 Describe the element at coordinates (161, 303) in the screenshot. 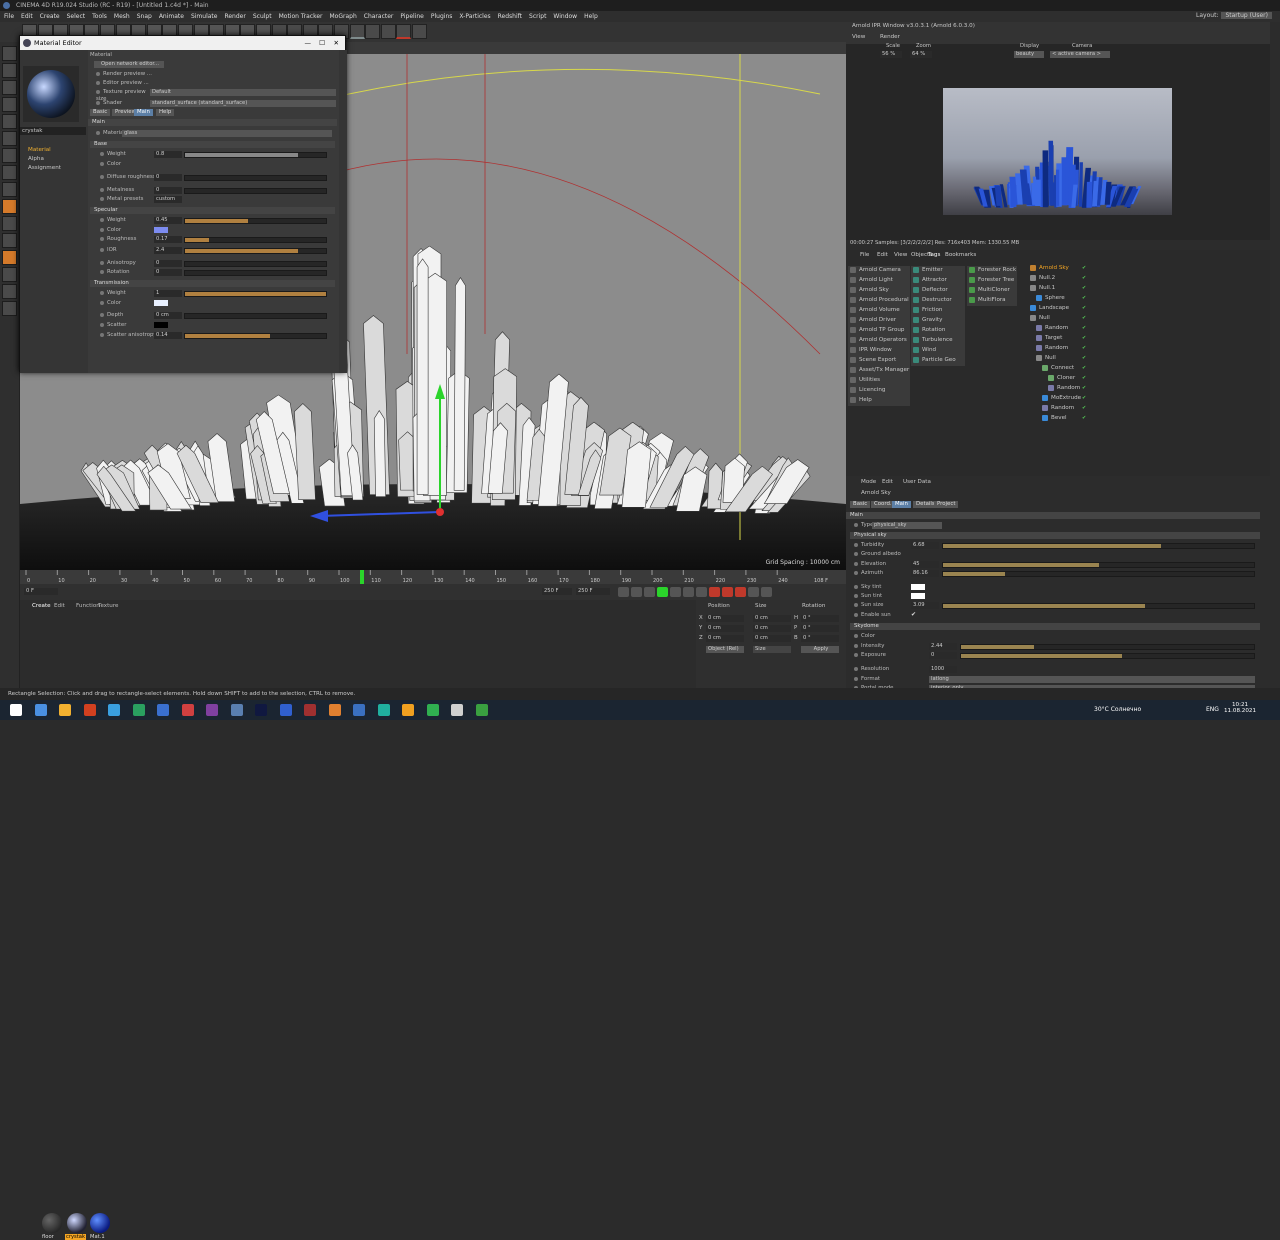

I see `color-swatch` at that location.